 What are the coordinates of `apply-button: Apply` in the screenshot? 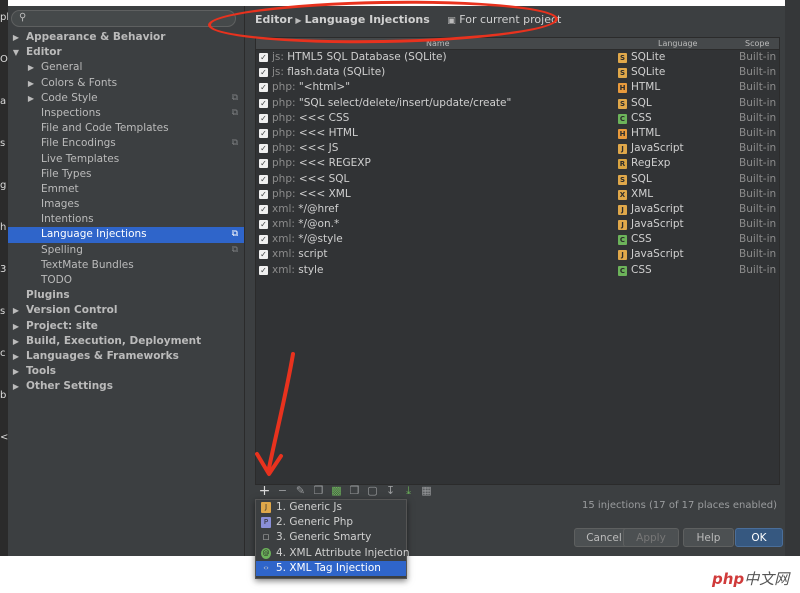 It's located at (651, 537).